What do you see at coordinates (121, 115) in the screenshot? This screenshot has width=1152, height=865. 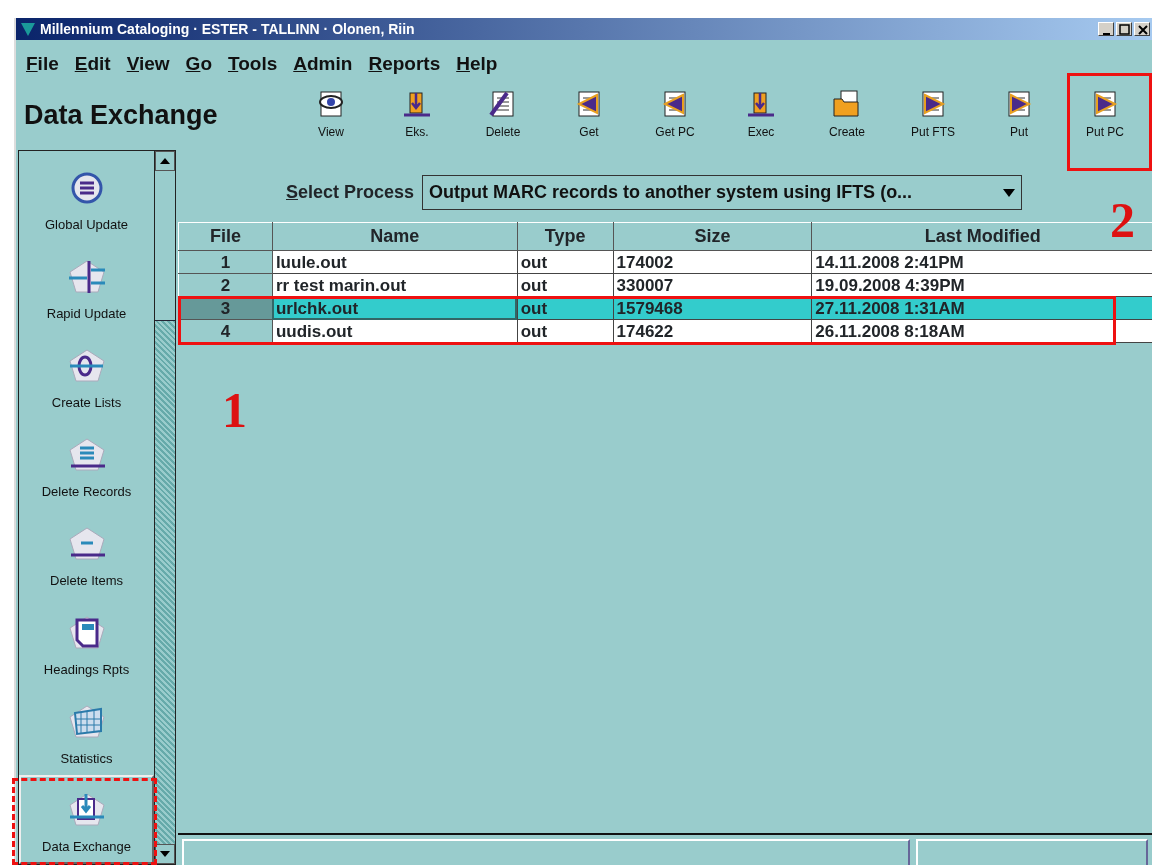 I see `page-title: Data Exchange` at bounding box center [121, 115].